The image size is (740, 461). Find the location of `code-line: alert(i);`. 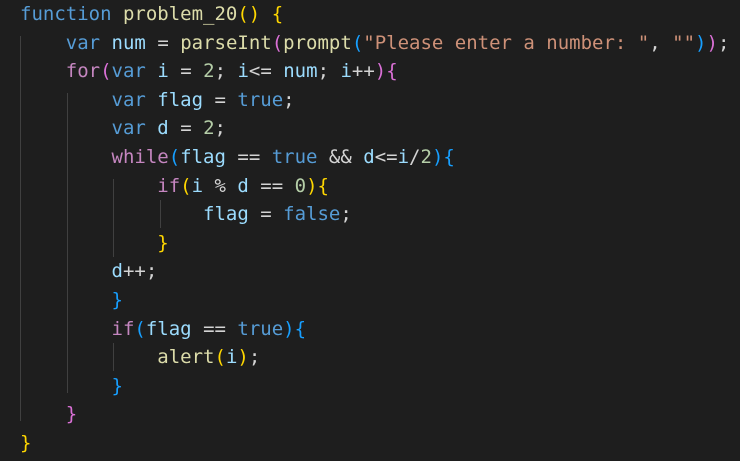

code-line: alert(i); is located at coordinates (140, 357).